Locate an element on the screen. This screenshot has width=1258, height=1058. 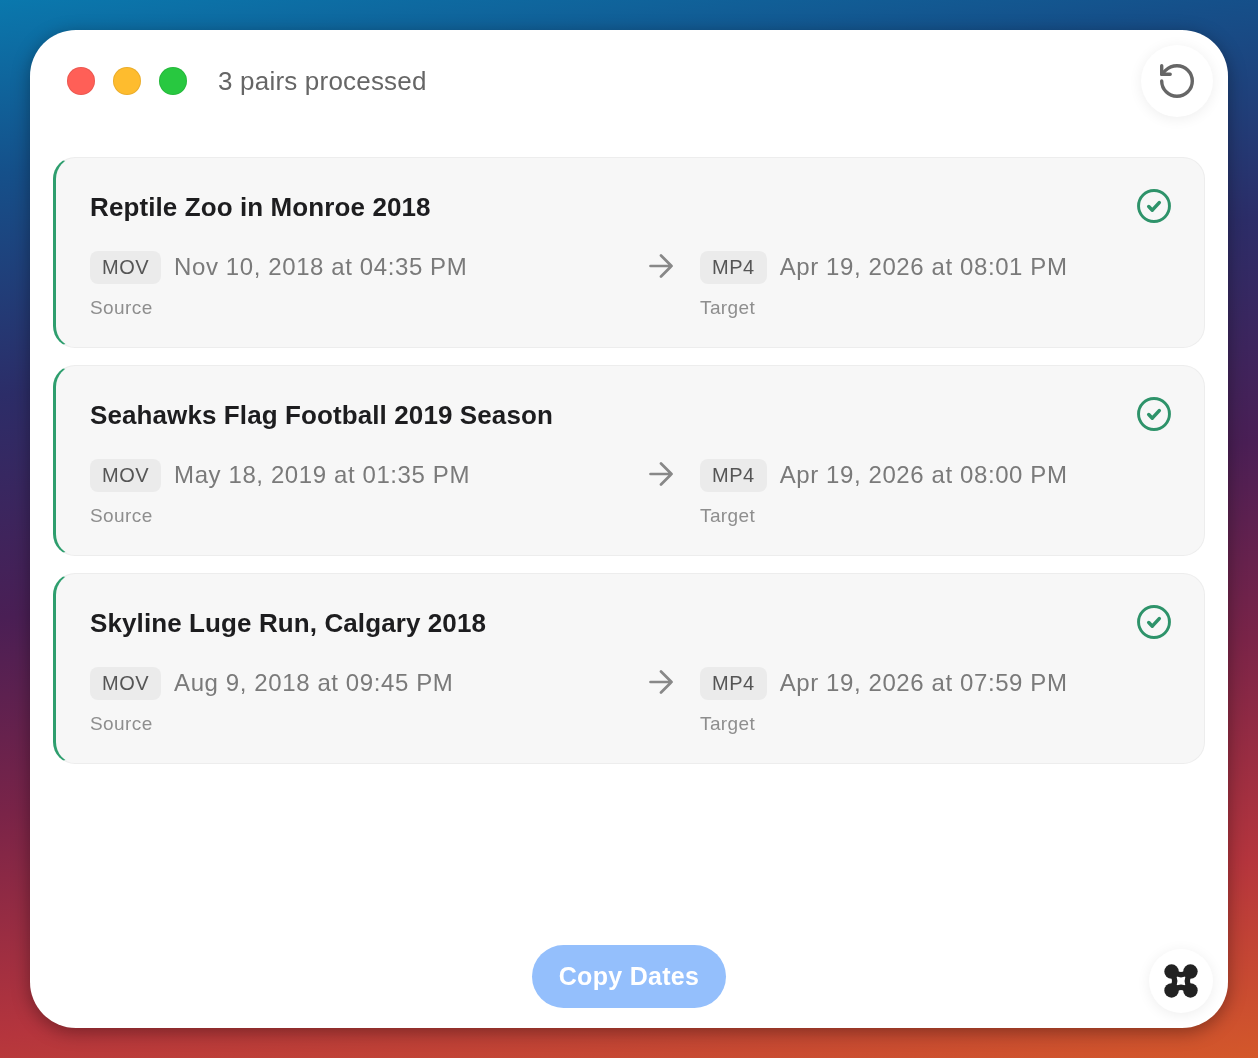
date-text: Nov 10, 2018 at 04:35 PM is located at coordinates (321, 267).